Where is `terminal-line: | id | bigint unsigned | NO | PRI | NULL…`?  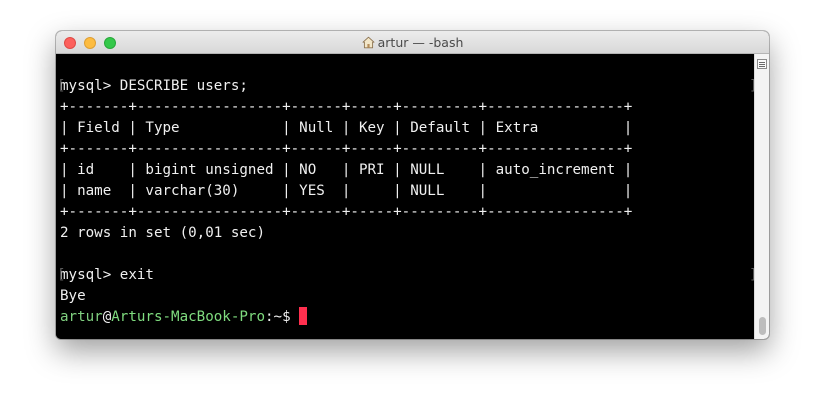 terminal-line: | id | bigint unsigned | NO | PRI | NULL… is located at coordinates (407, 170).